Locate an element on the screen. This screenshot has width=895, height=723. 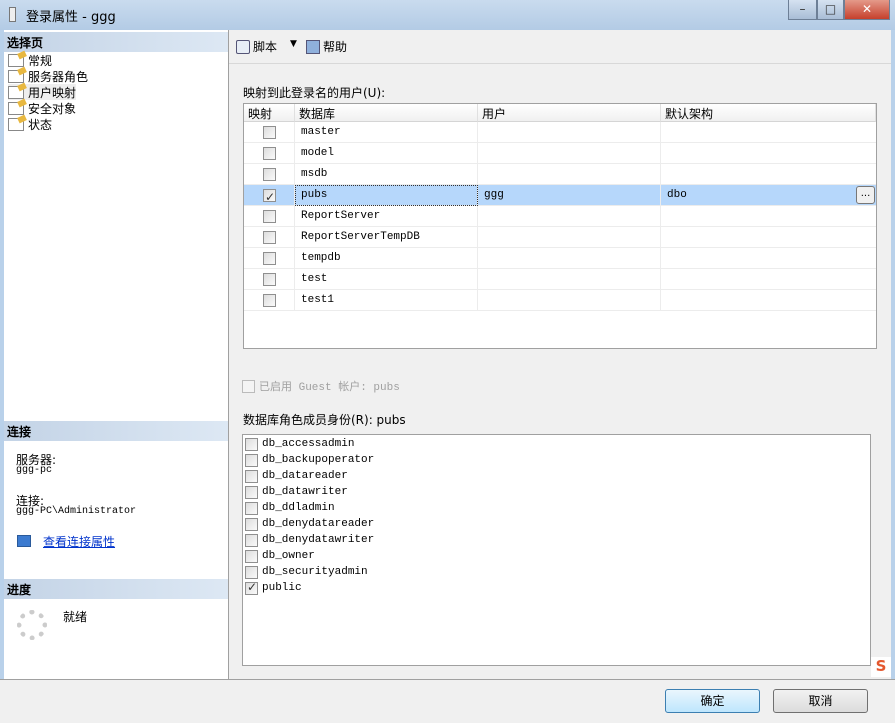
page-item: 用户映射 is located at coordinates (42, 92).